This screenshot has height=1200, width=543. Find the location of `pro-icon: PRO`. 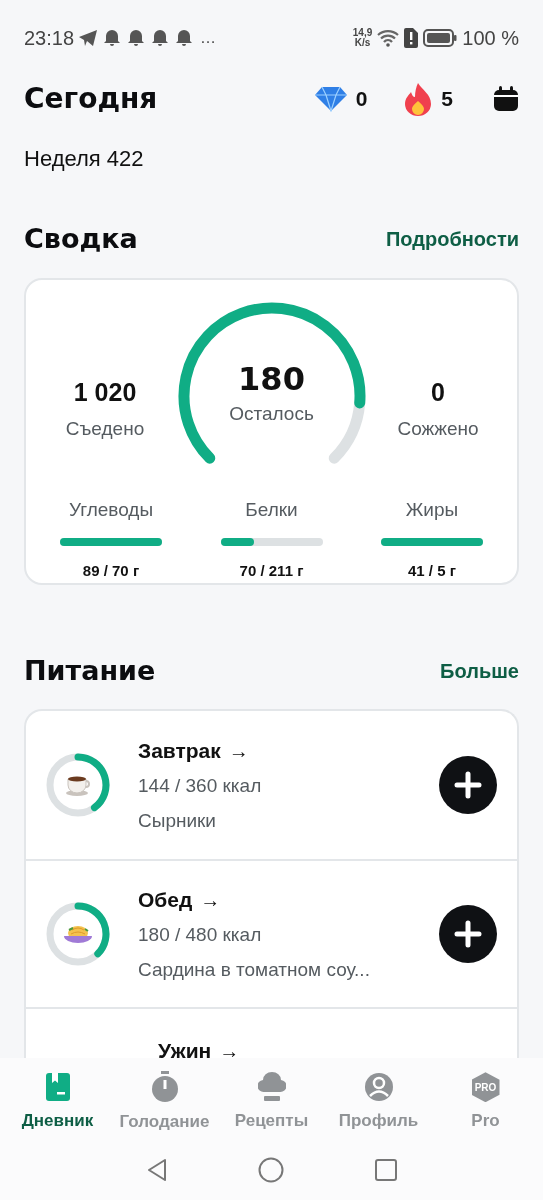

pro-icon: PRO is located at coordinates (485, 1087).